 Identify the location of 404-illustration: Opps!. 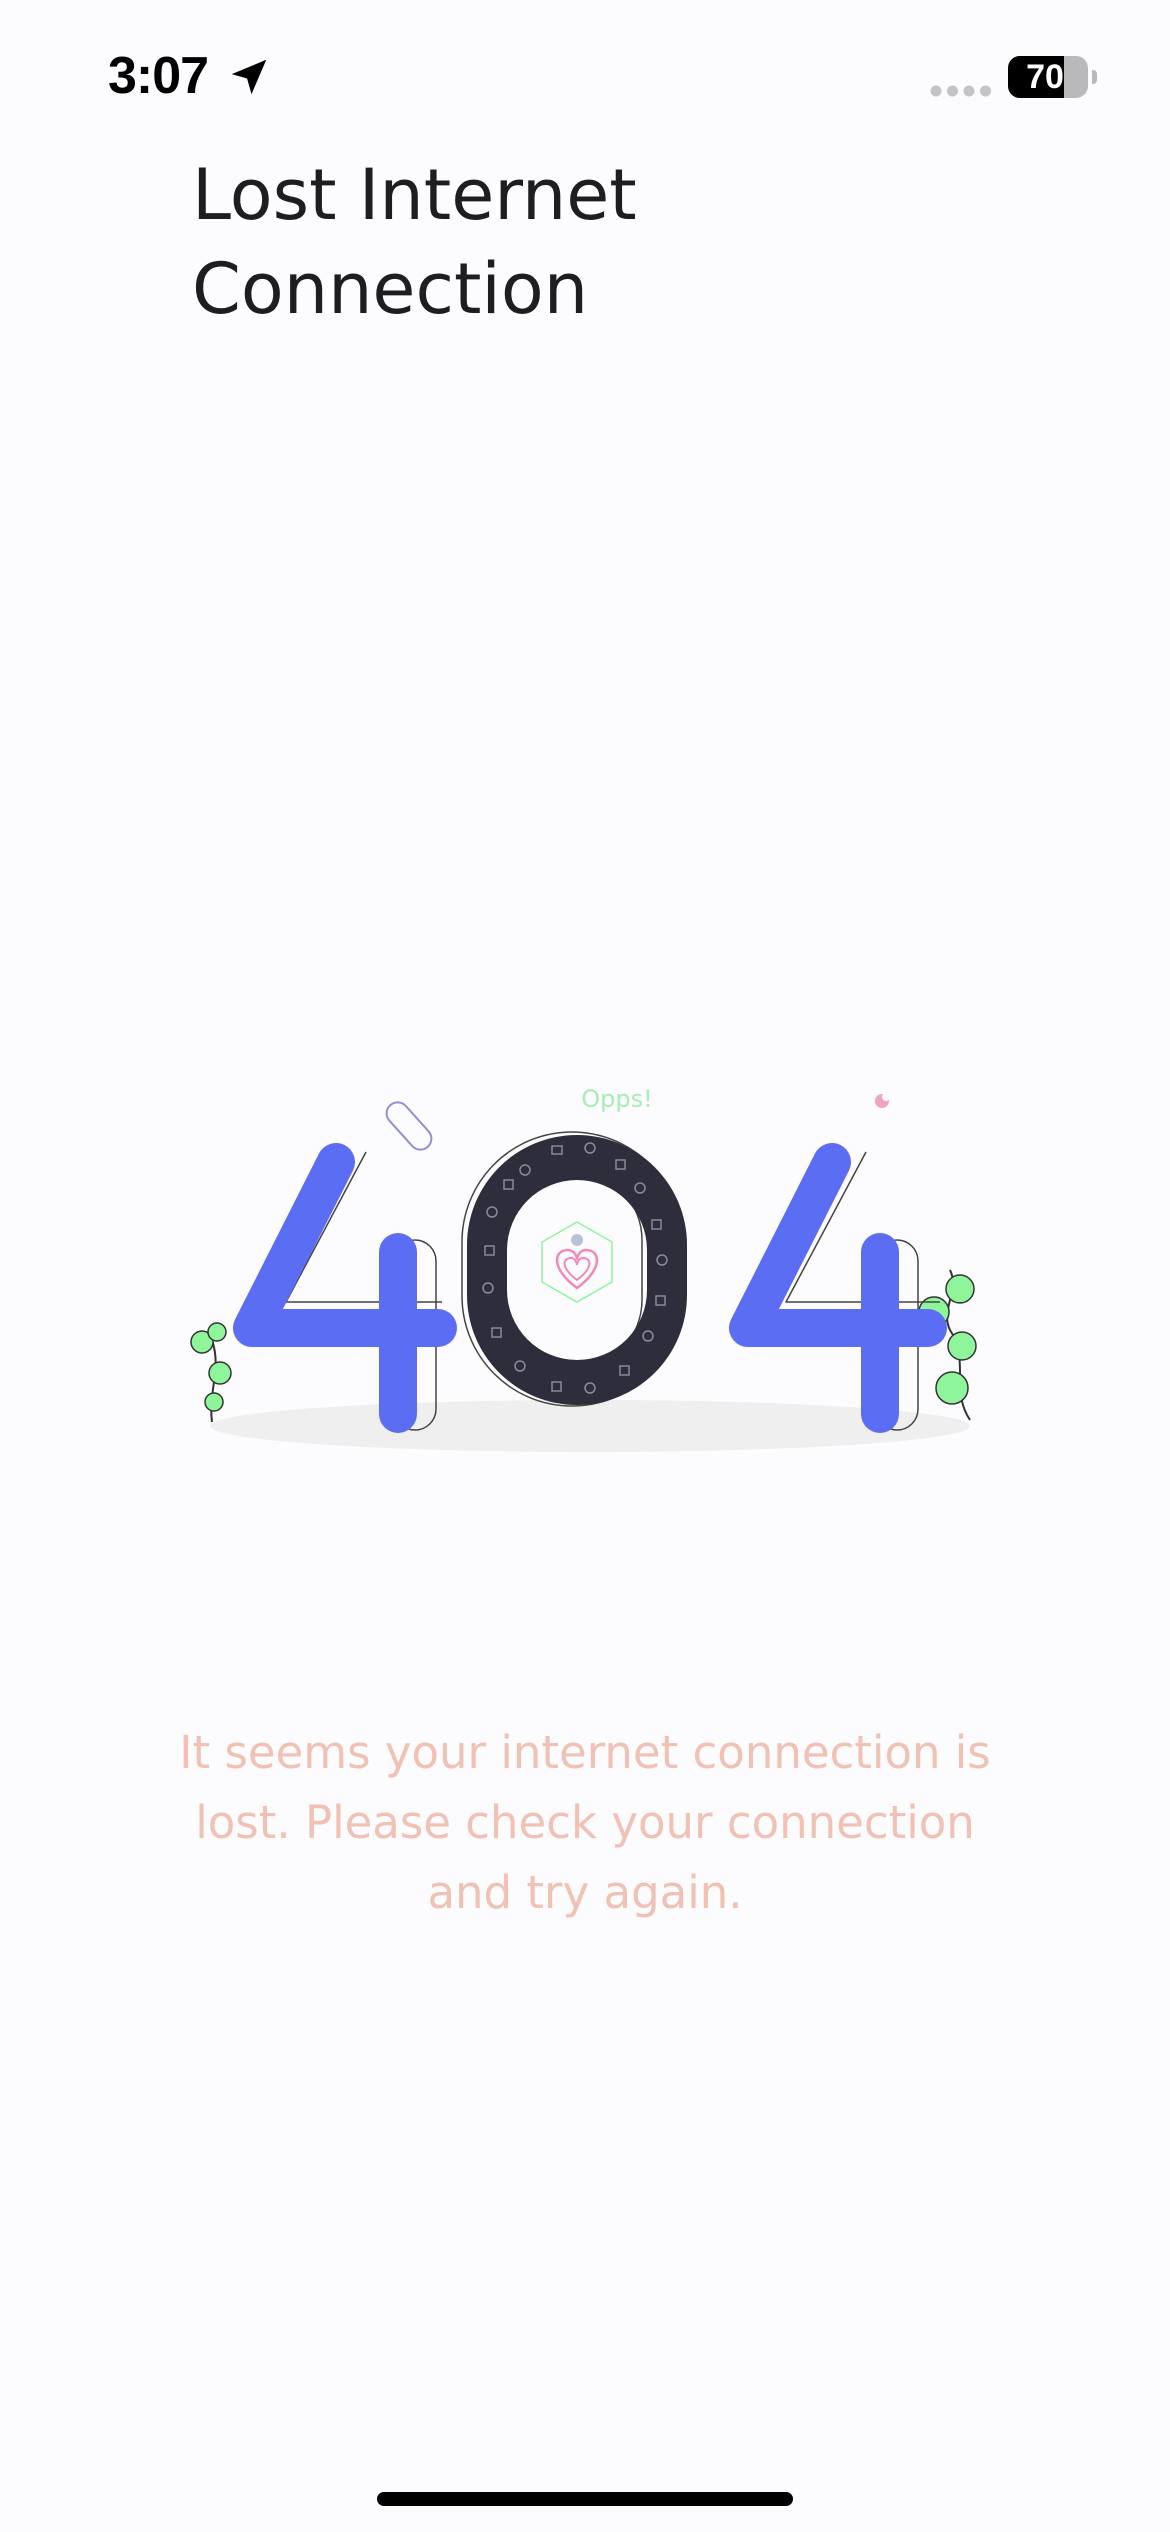
(583, 1268).